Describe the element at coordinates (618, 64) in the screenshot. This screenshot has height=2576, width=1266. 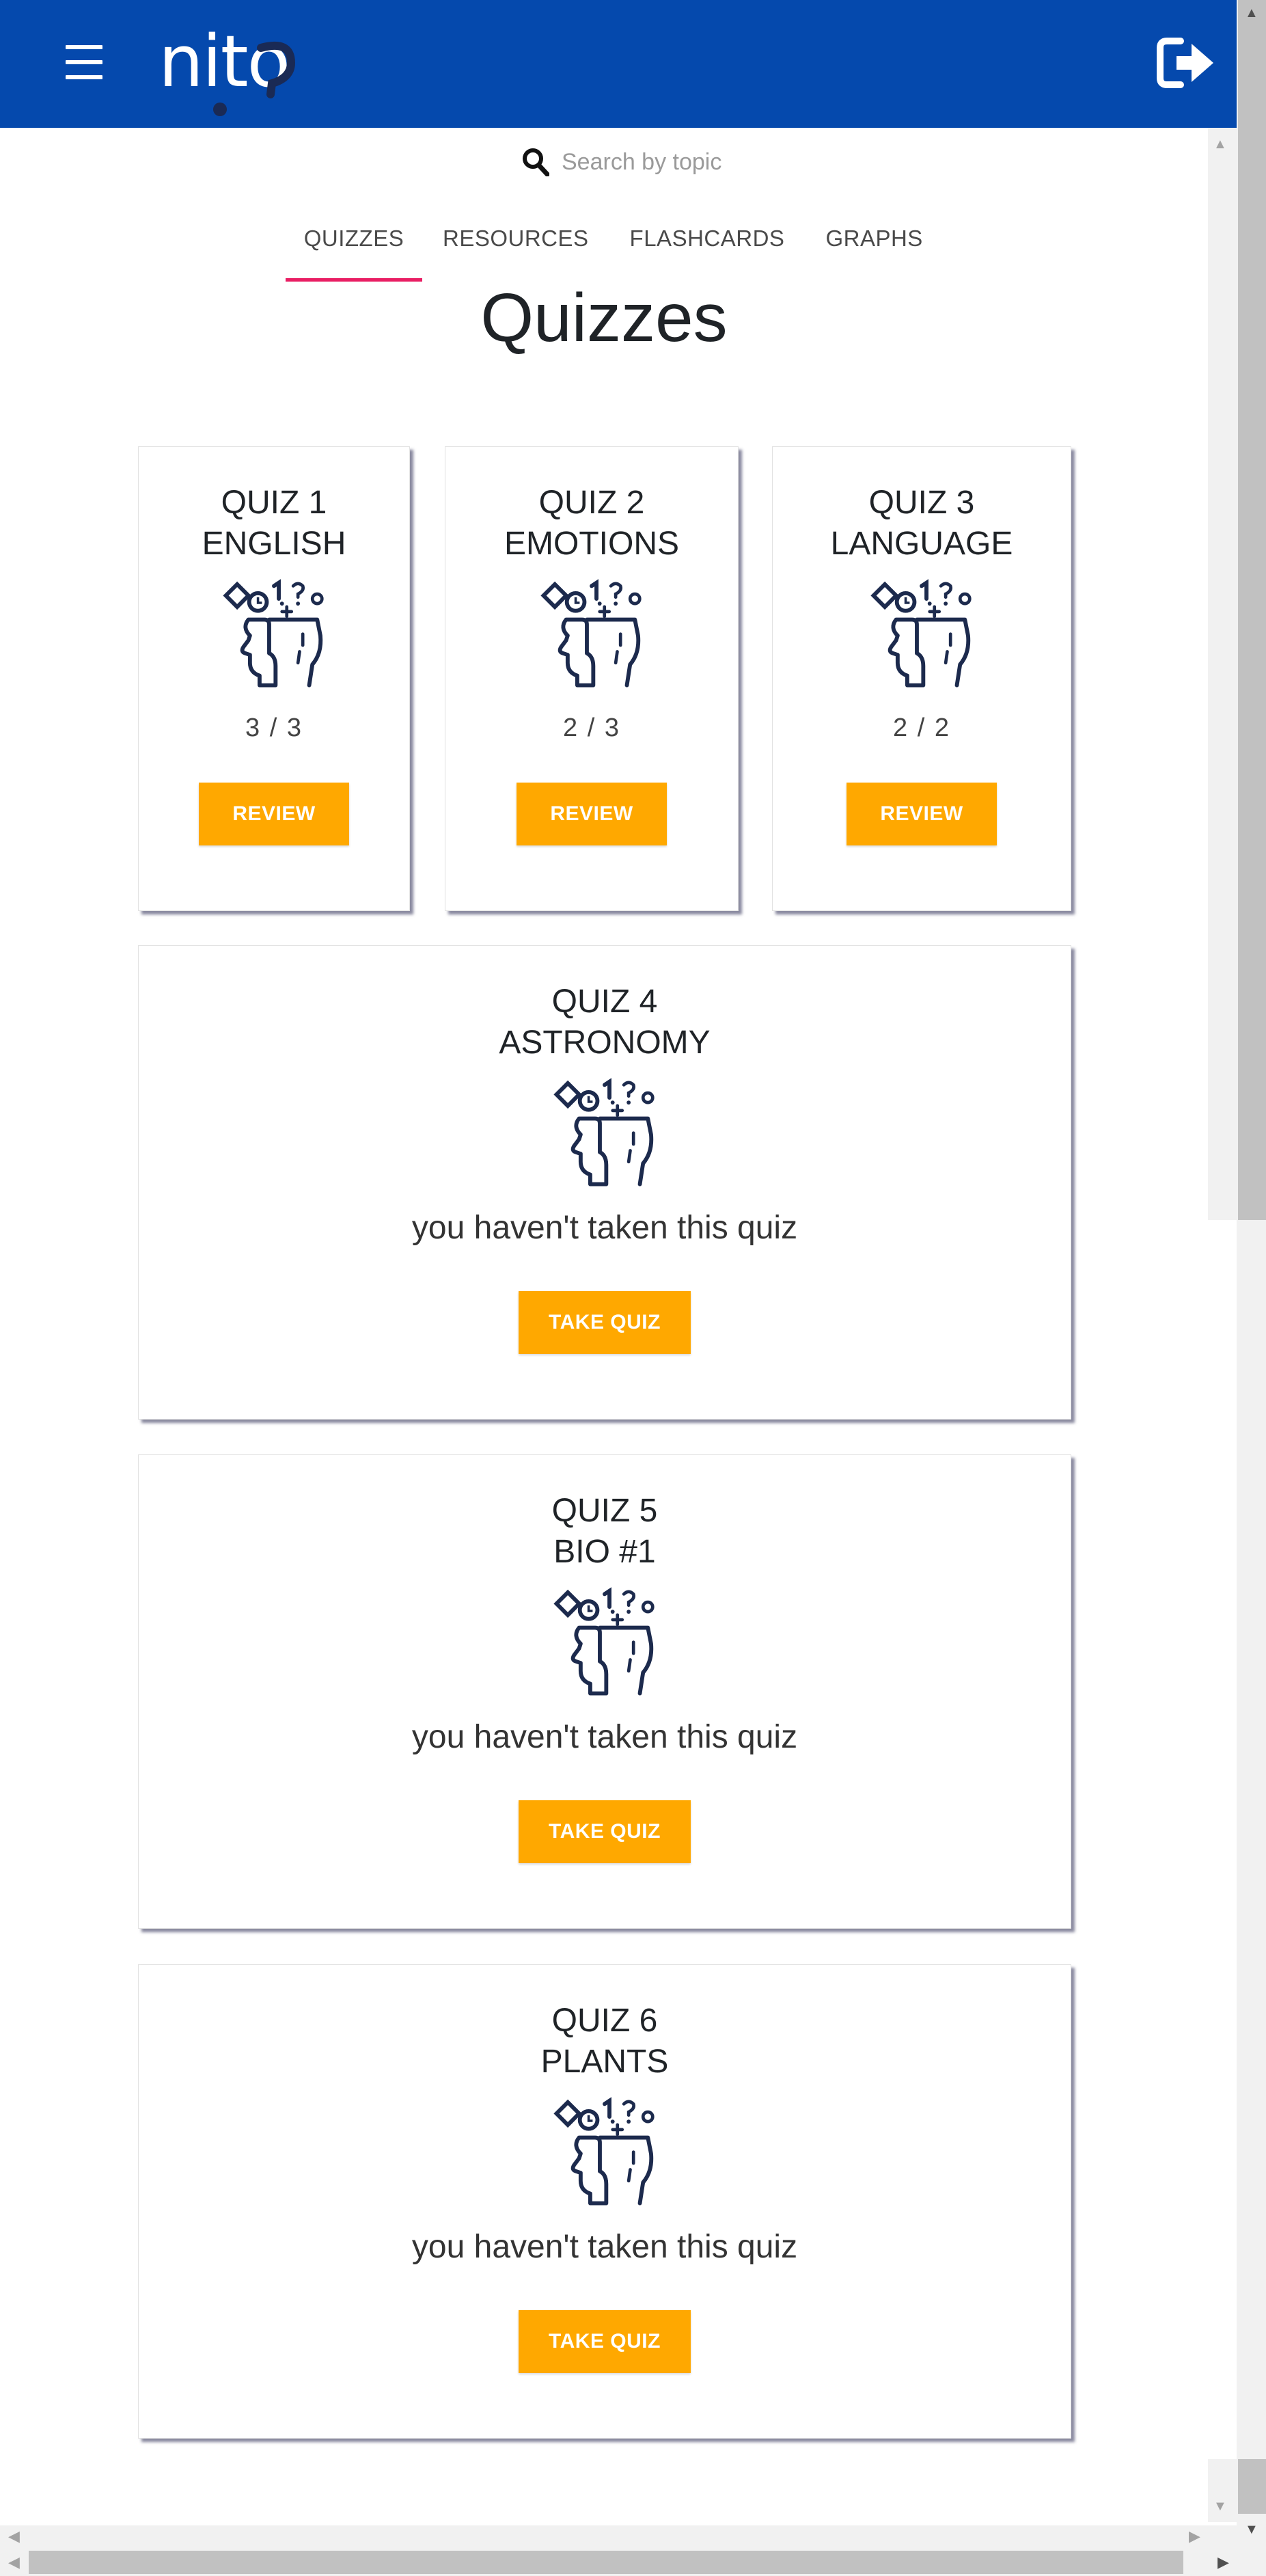
I see `app-header: nito` at that location.